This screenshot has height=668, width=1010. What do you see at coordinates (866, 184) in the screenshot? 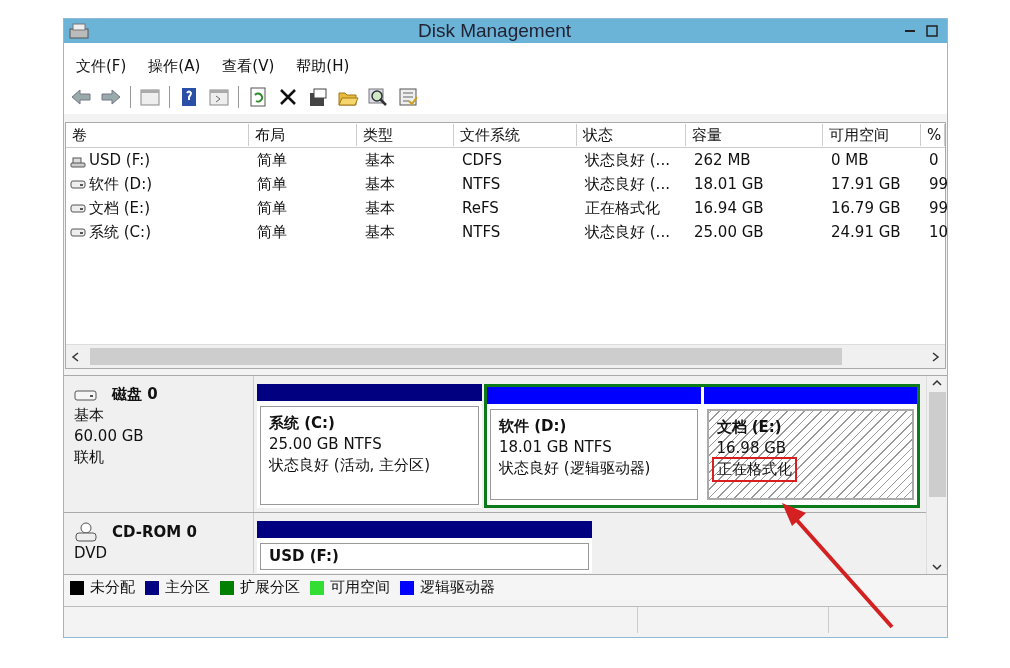
I see `table-cell-text: 17.91 GB` at bounding box center [866, 184].